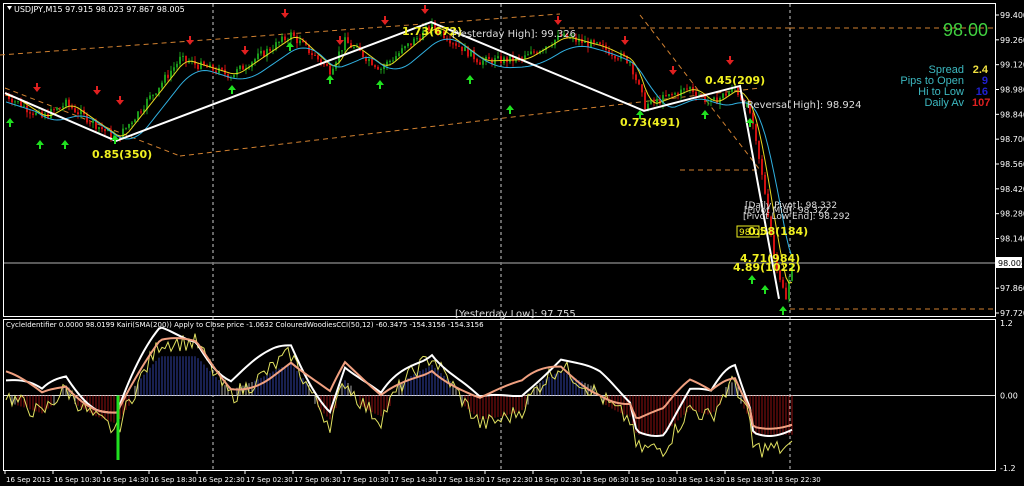 The width and height of the screenshot is (1024, 486). Describe the element at coordinates (778, 231) in the screenshot. I see `zigzag-label: 0.58(184)` at that location.